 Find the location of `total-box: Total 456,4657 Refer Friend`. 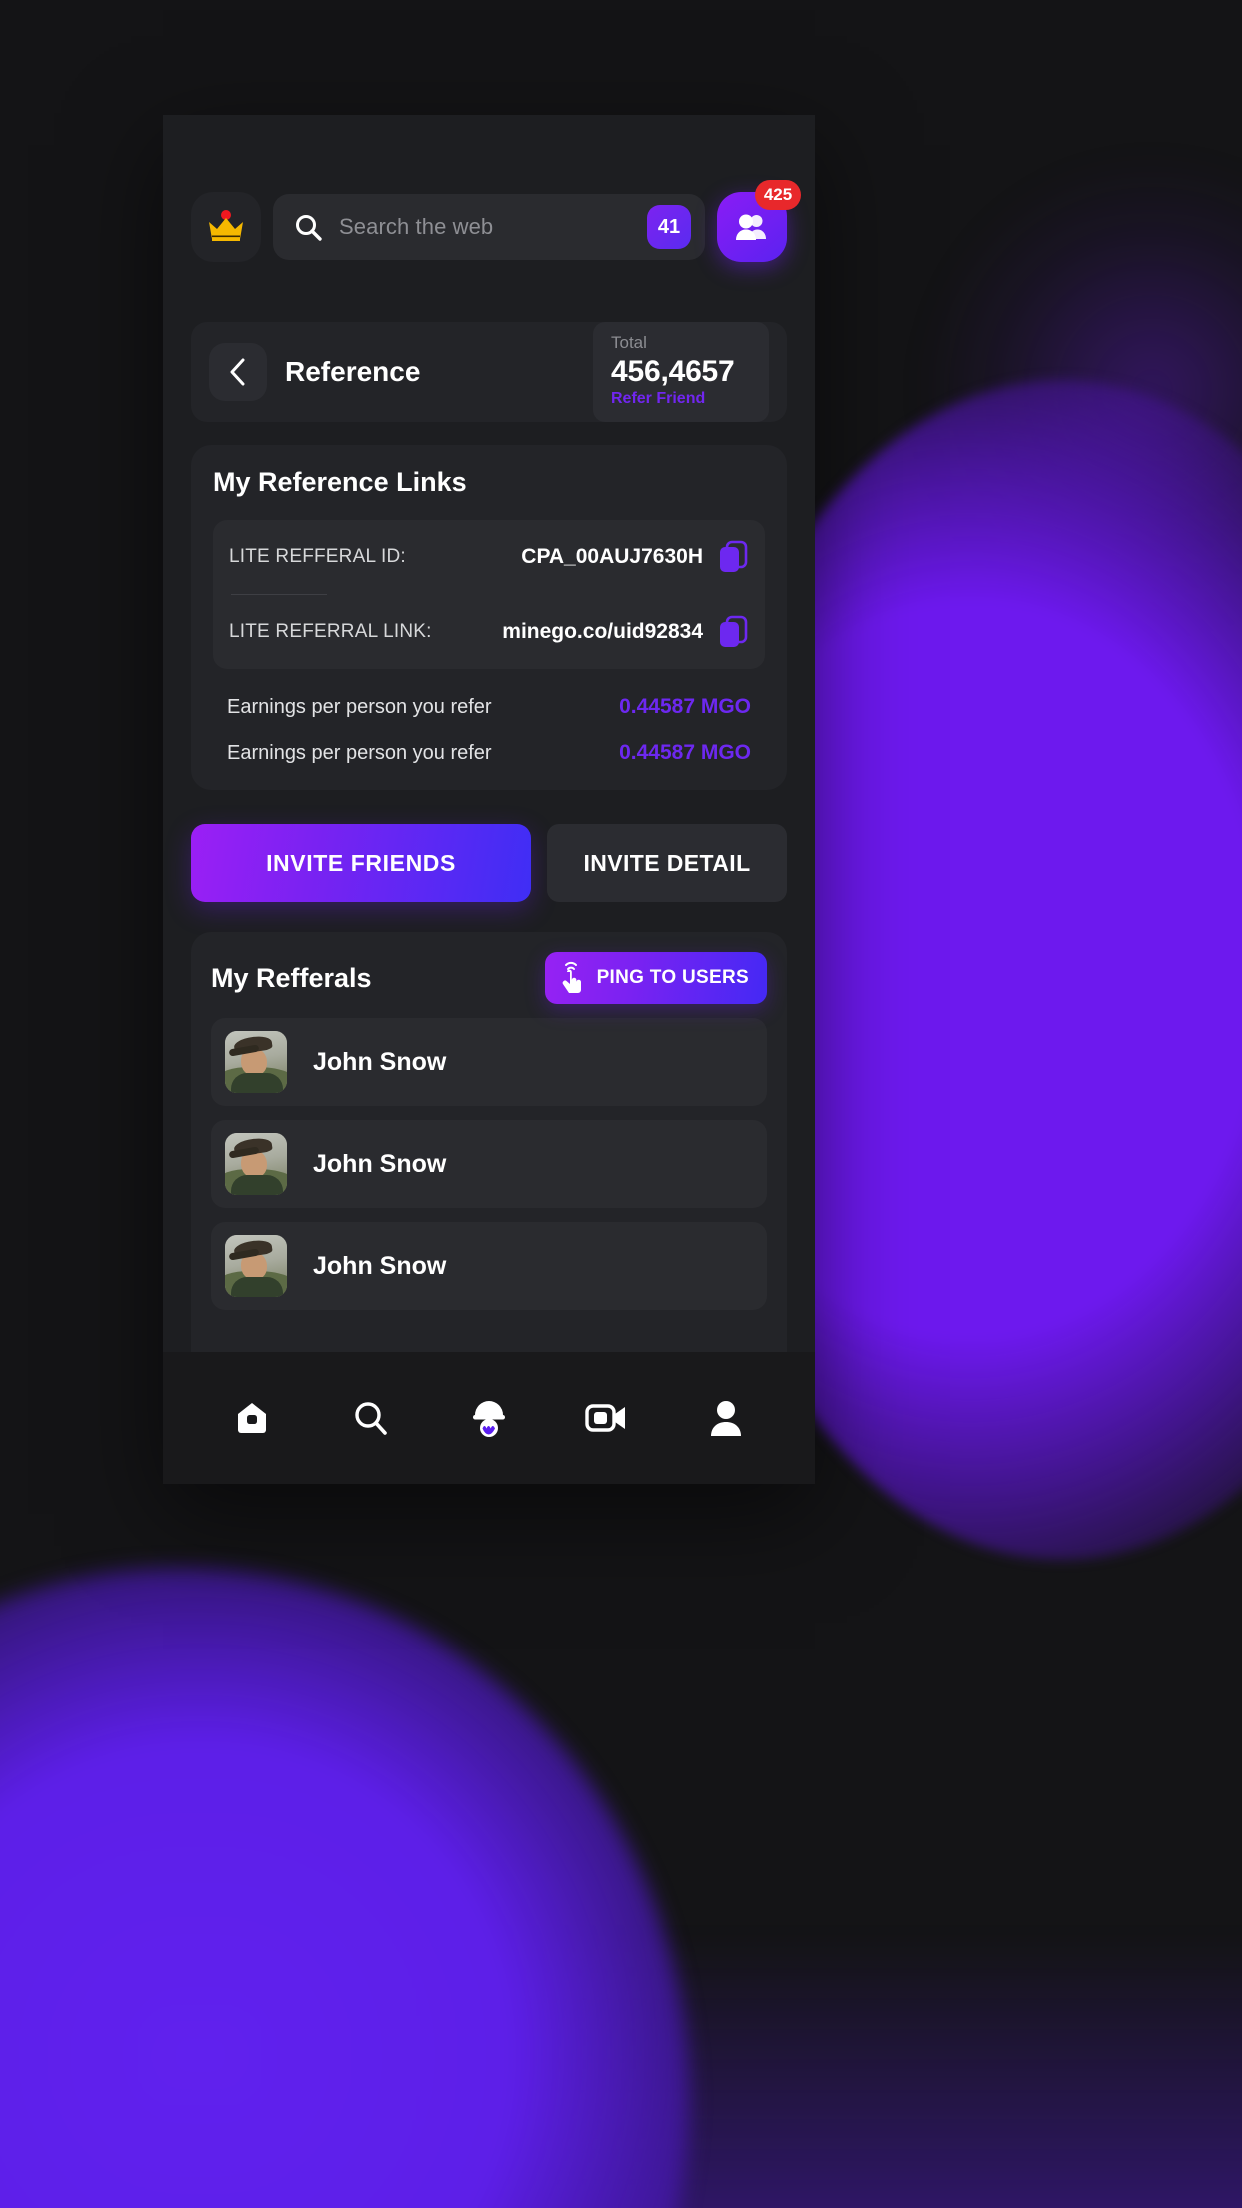

total-box: Total 456,4657 Refer Friend is located at coordinates (681, 372).